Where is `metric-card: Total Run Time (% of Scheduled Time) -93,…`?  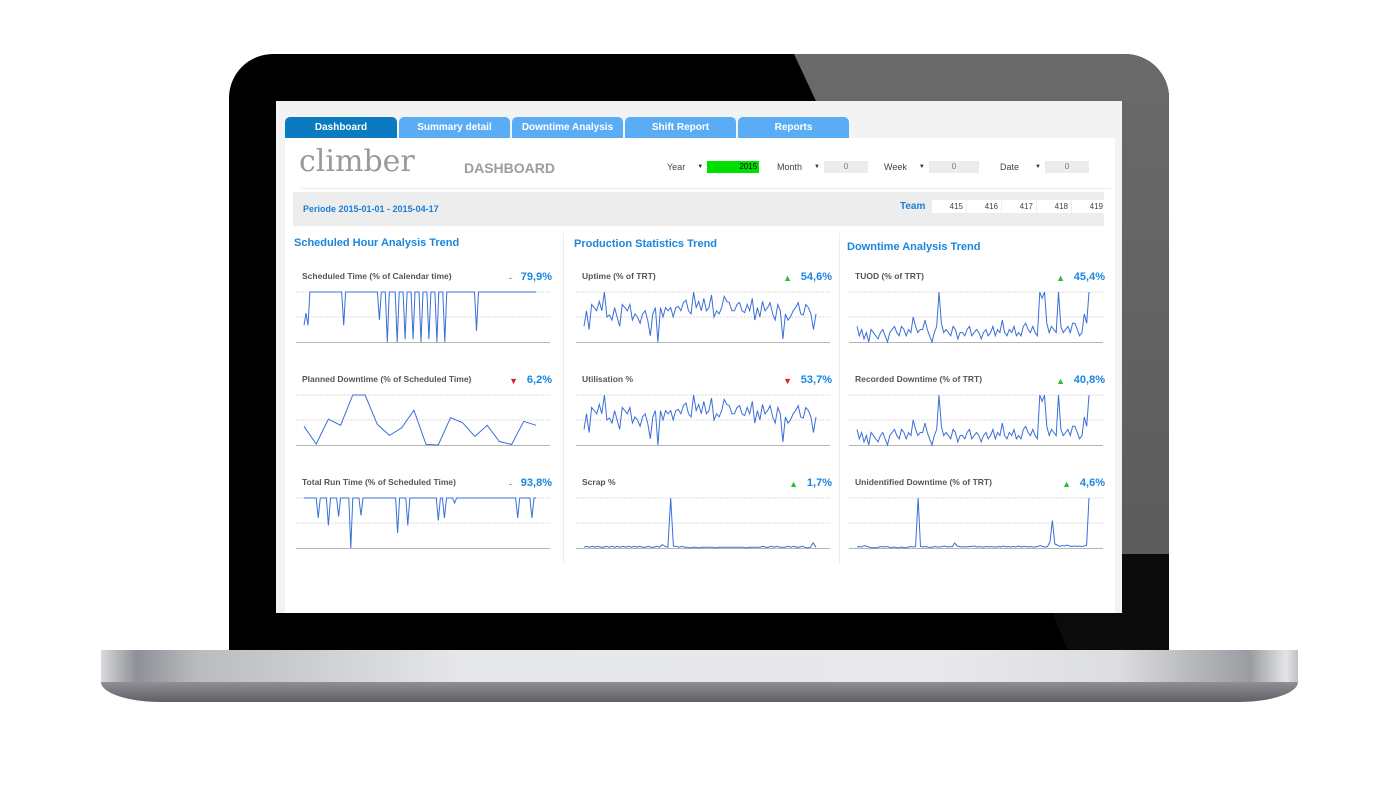 metric-card: Total Run Time (% of Scheduled Time) -93,… is located at coordinates (425, 525).